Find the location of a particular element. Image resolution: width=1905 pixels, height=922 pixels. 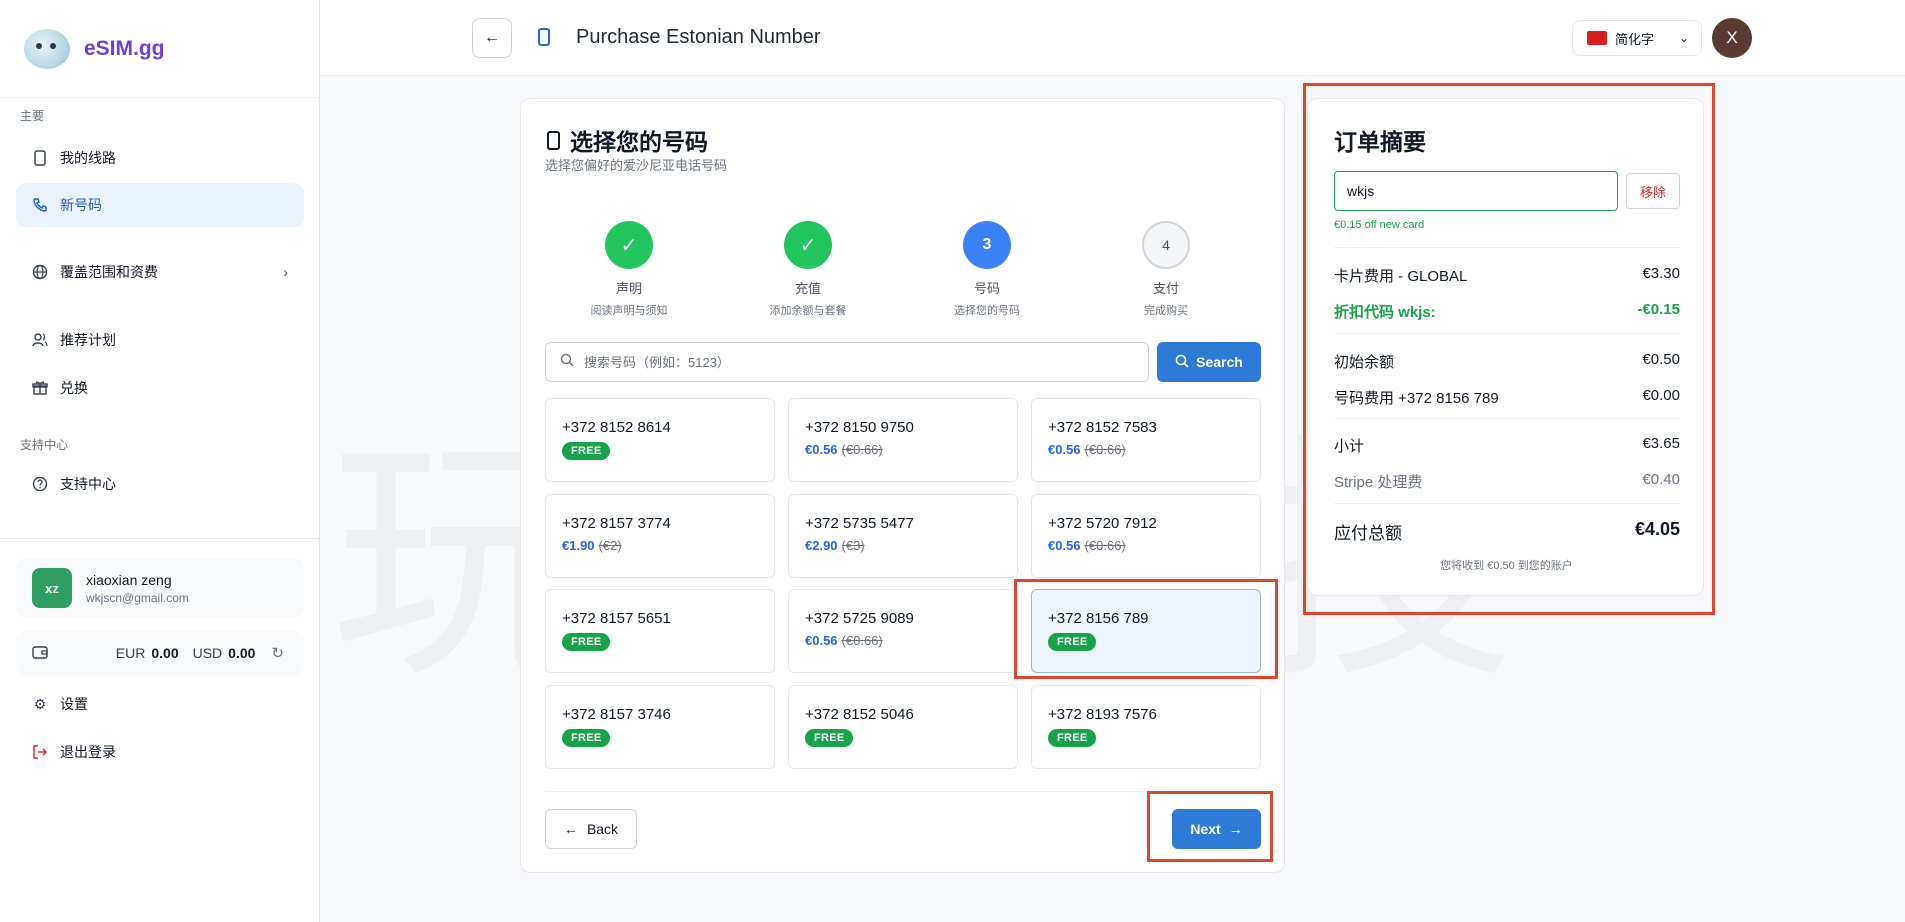

number-option: +372 8157 5651 FREE is located at coordinates (660, 631).